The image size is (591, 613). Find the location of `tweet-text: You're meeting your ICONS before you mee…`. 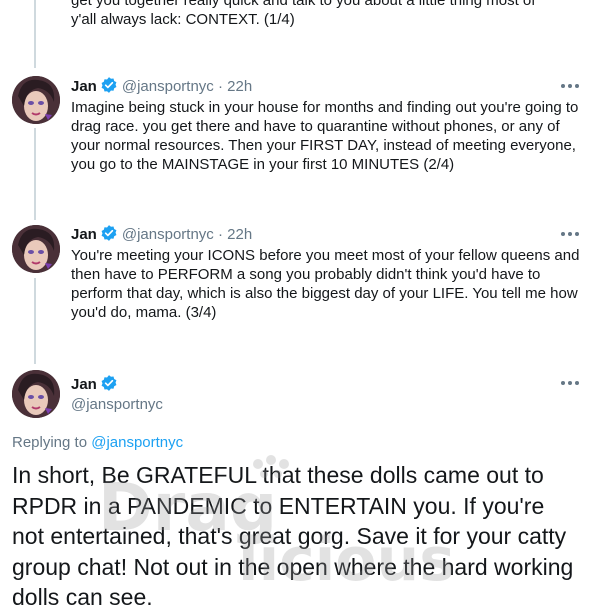

tweet-text: You're meeting your ICONS before you mee… is located at coordinates (325, 284).